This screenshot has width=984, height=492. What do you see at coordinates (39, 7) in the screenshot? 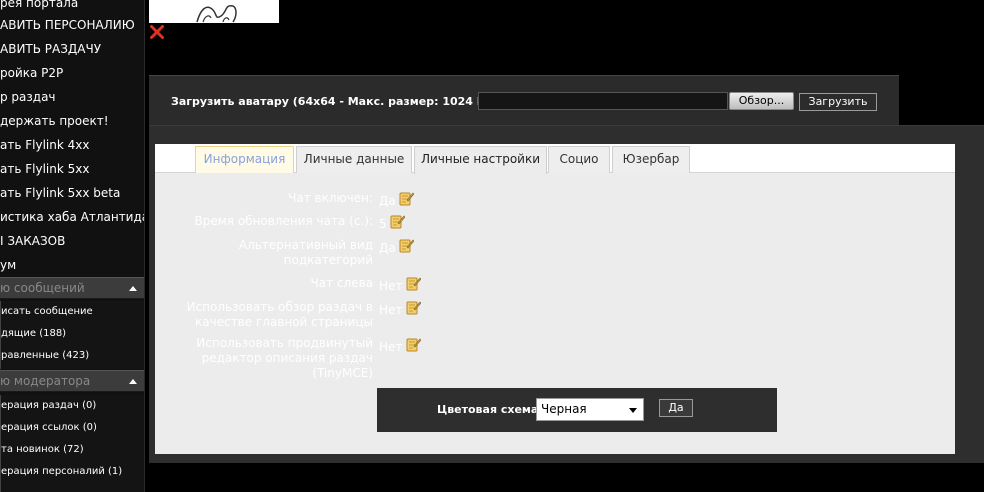
I see `sidebar-link-portal-gallery: рея портала` at bounding box center [39, 7].